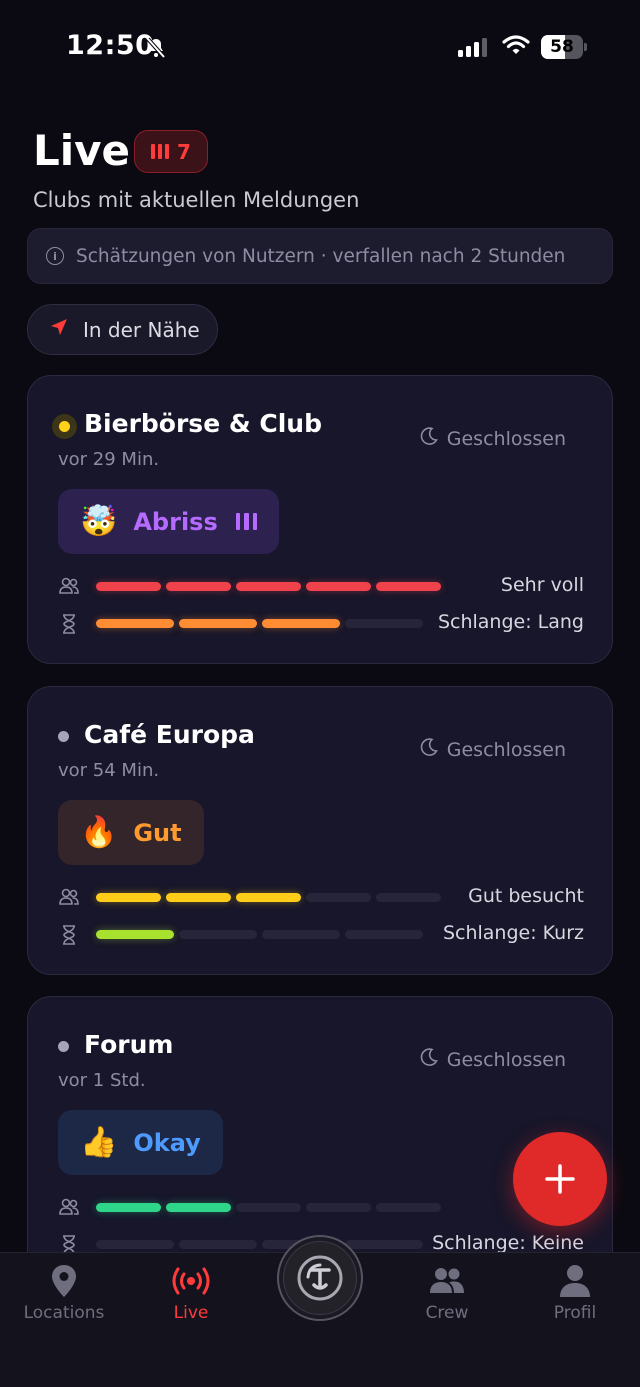 This screenshot has height=1387, width=640. I want to click on live-broadcast-icon, so click(191, 1281).